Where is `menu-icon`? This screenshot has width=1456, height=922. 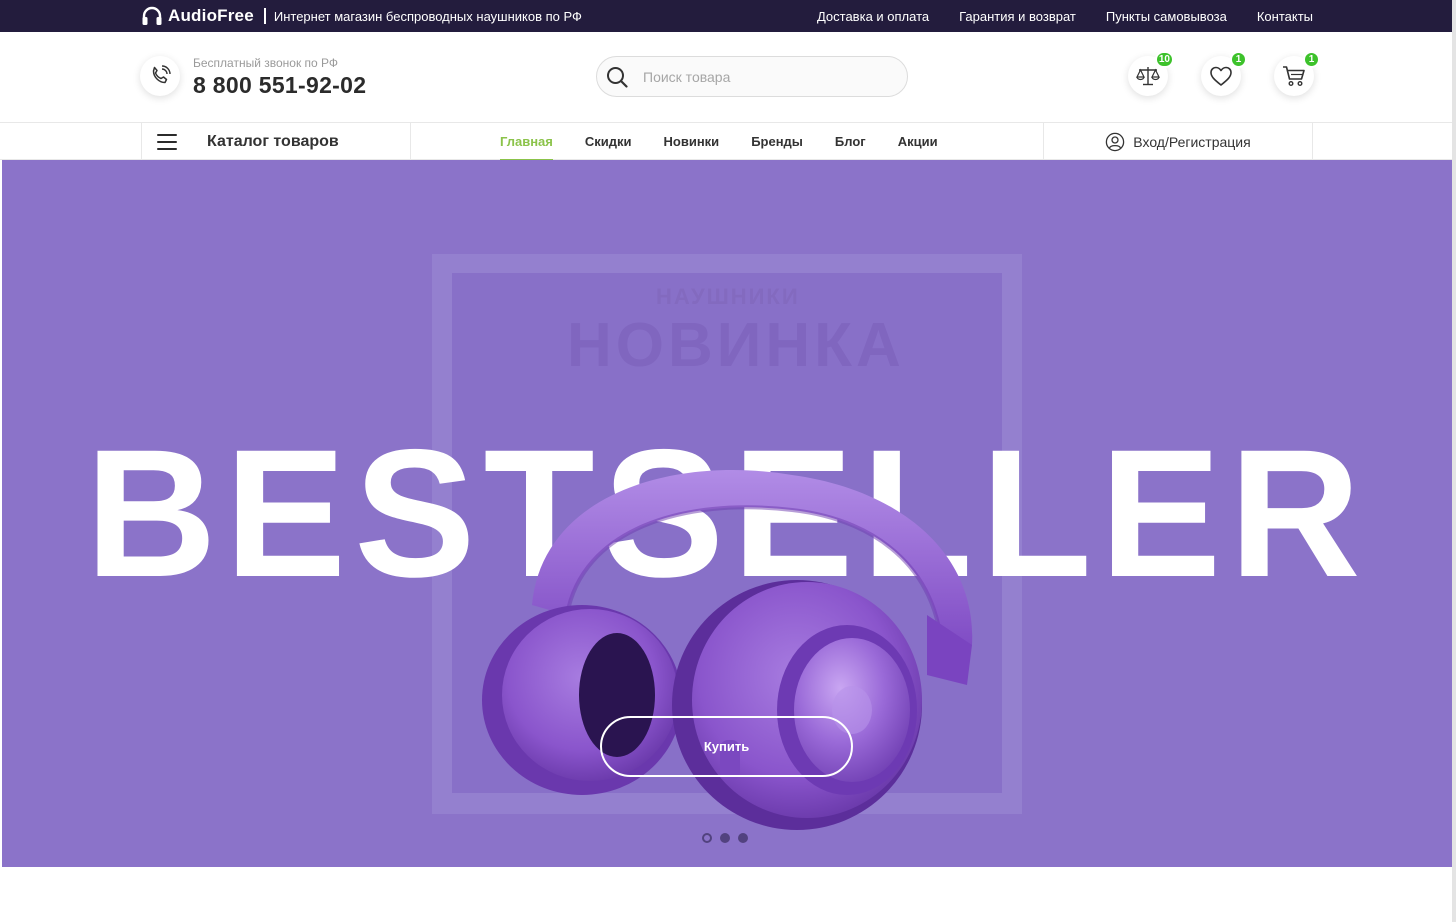
menu-icon is located at coordinates (167, 141).